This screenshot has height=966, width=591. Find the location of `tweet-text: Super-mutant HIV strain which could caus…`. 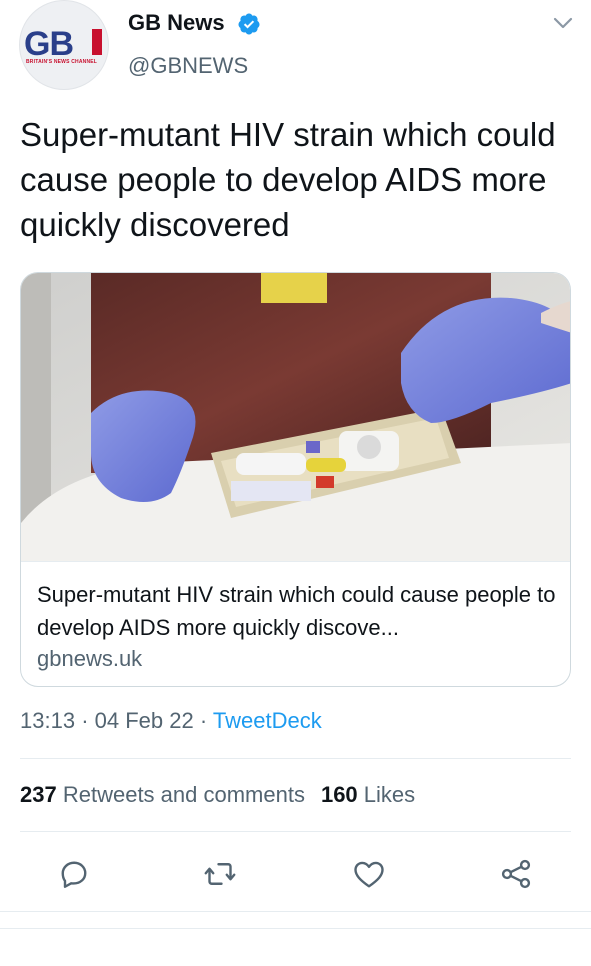

tweet-text: Super-mutant HIV strain which could caus… is located at coordinates (288, 179).